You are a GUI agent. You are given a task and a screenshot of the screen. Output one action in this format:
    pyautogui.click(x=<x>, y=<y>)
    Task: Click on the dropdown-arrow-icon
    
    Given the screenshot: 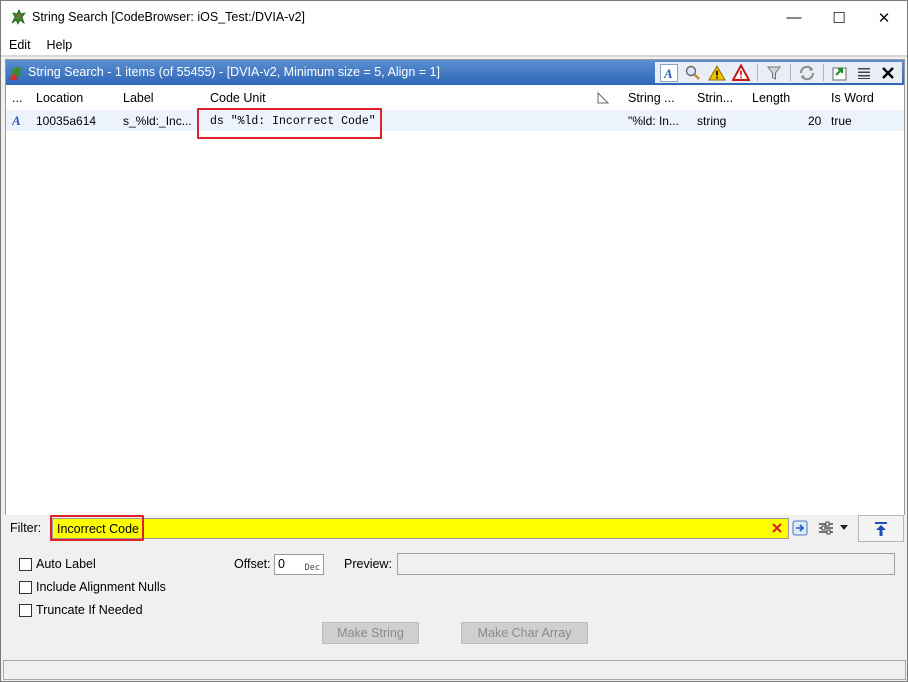 What is the action you would take?
    pyautogui.click(x=844, y=528)
    